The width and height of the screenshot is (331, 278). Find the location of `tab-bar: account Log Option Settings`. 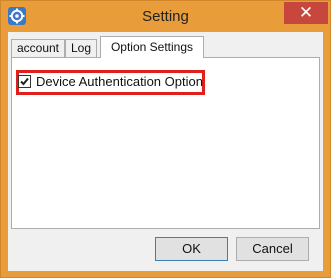

tab-bar: account Log Option Settings is located at coordinates (165, 47).